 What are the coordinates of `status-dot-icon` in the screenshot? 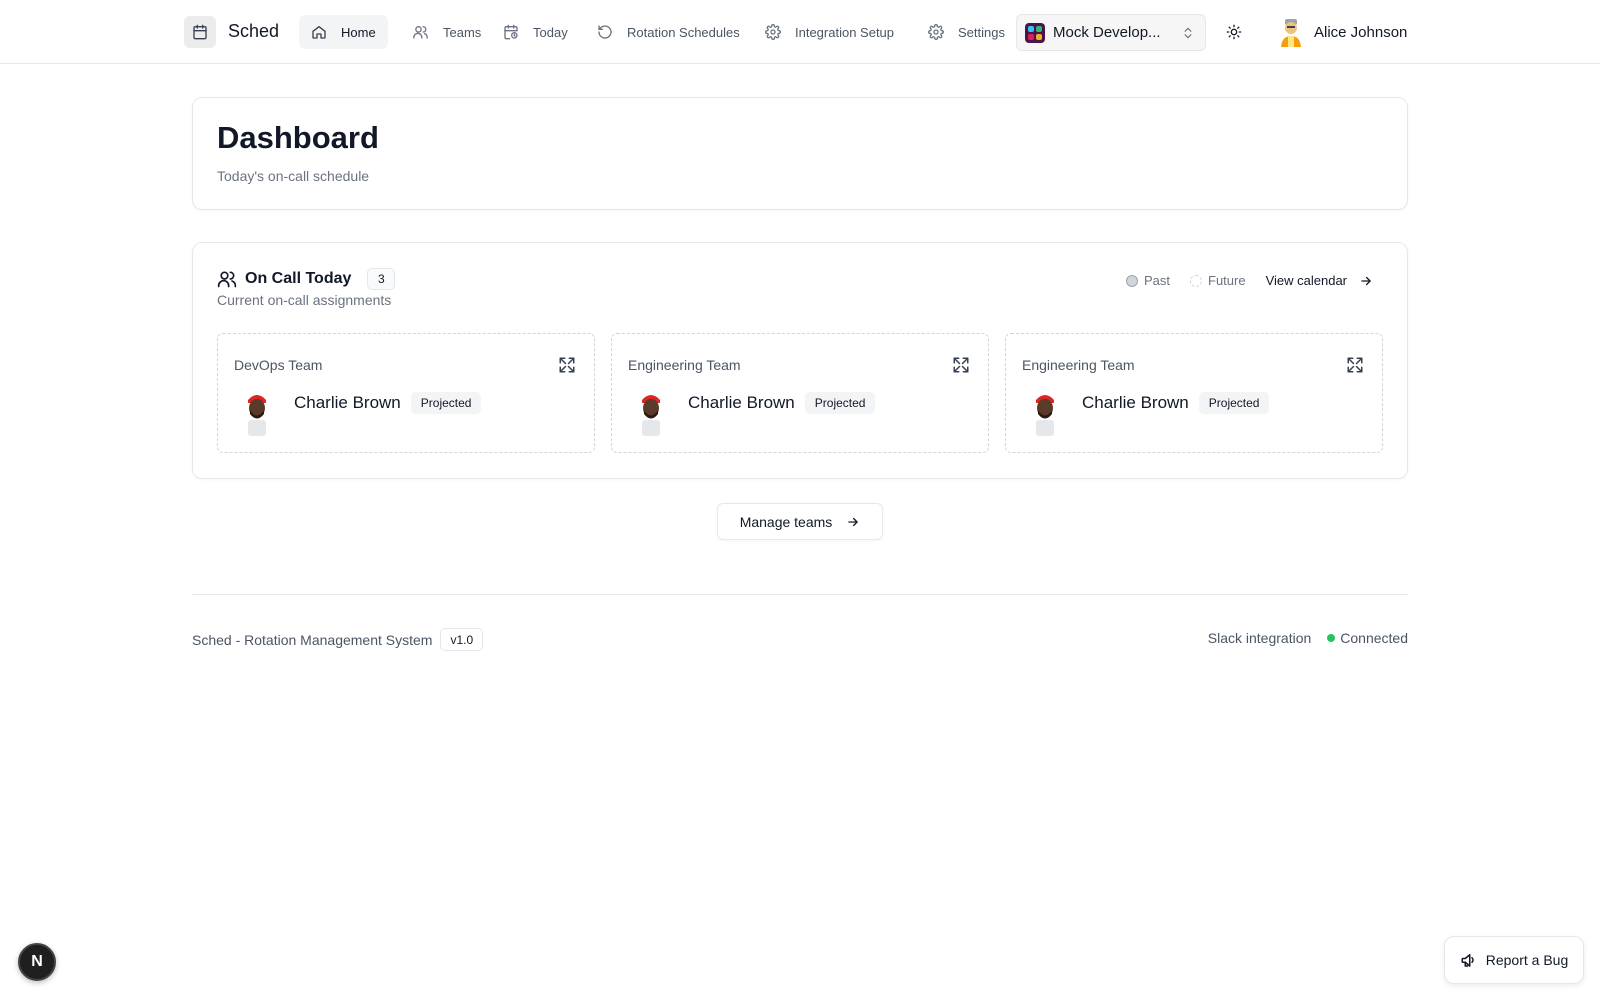 It's located at (1331, 638).